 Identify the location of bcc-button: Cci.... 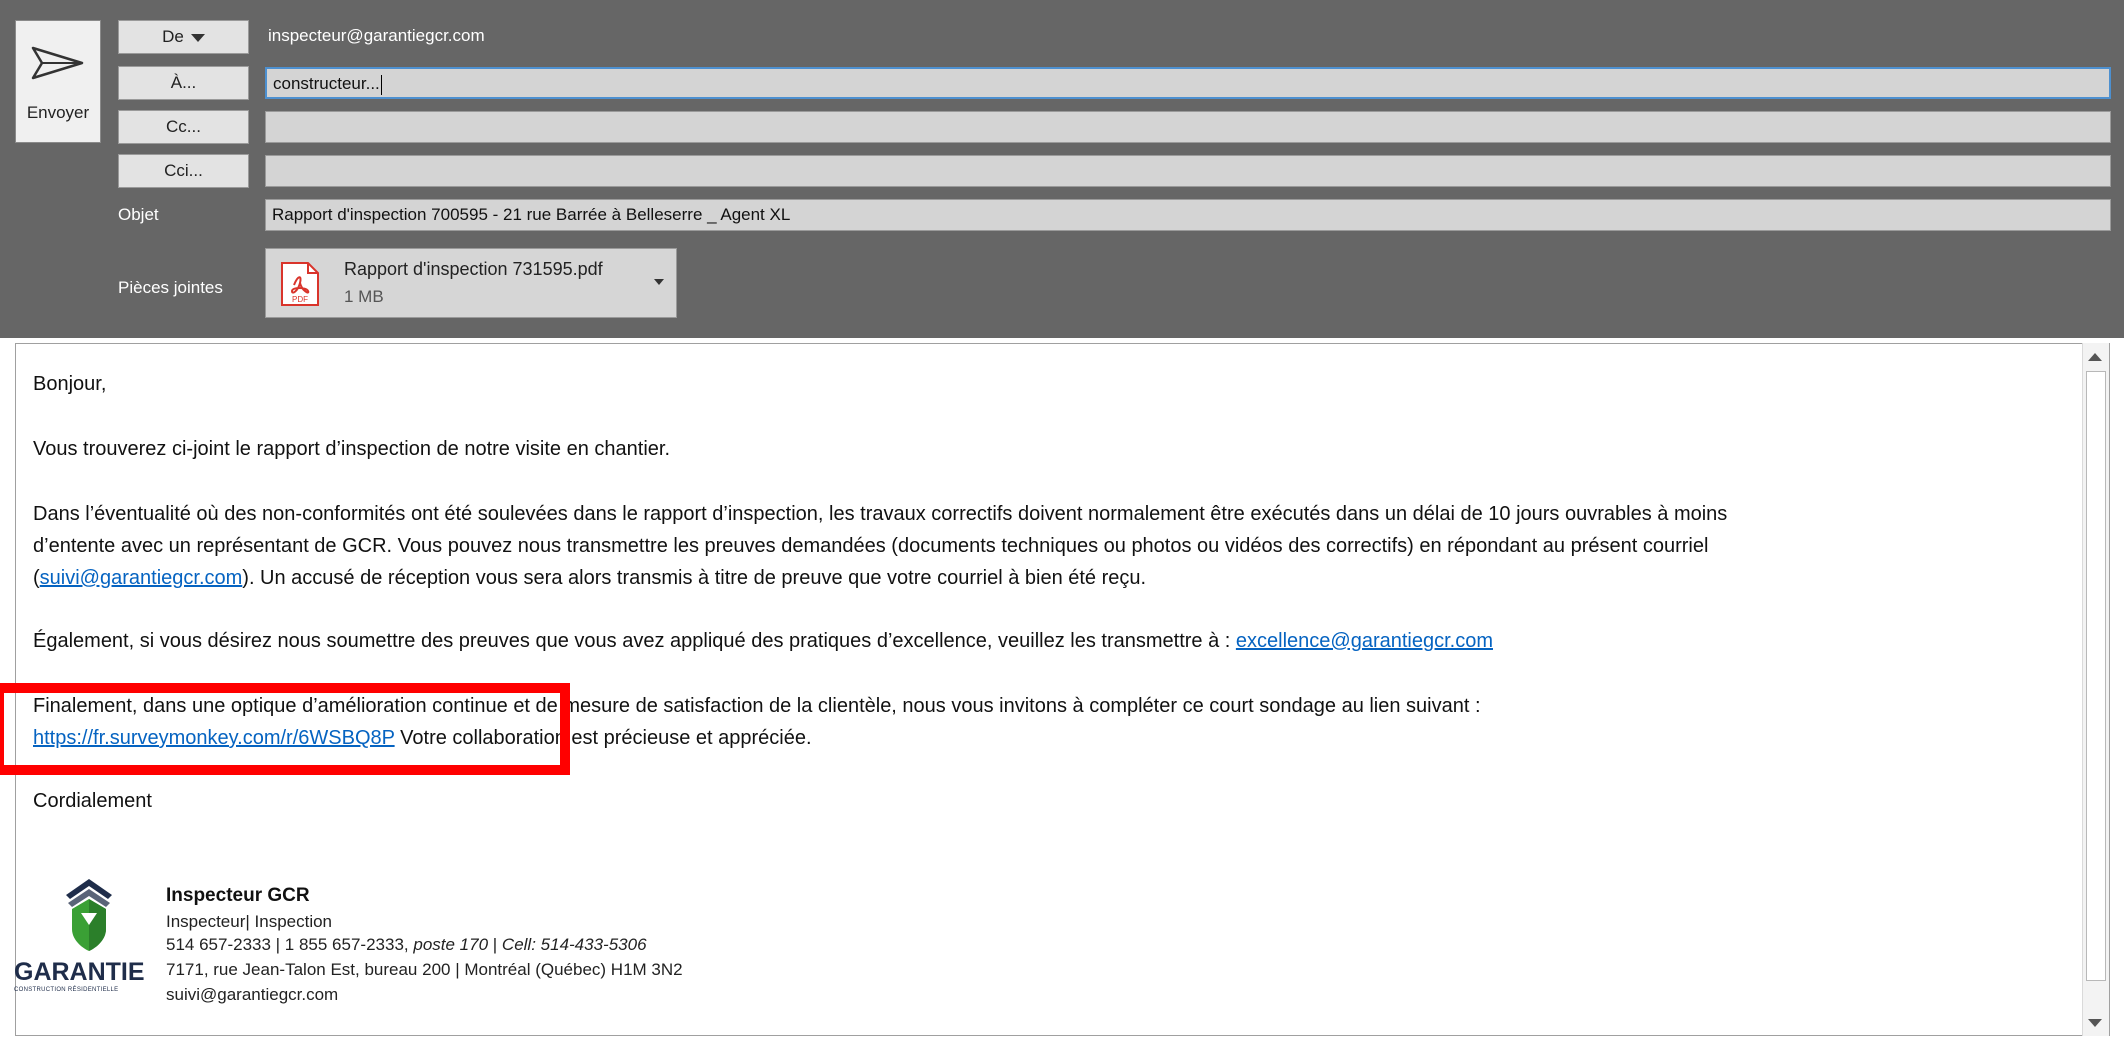
(183, 171).